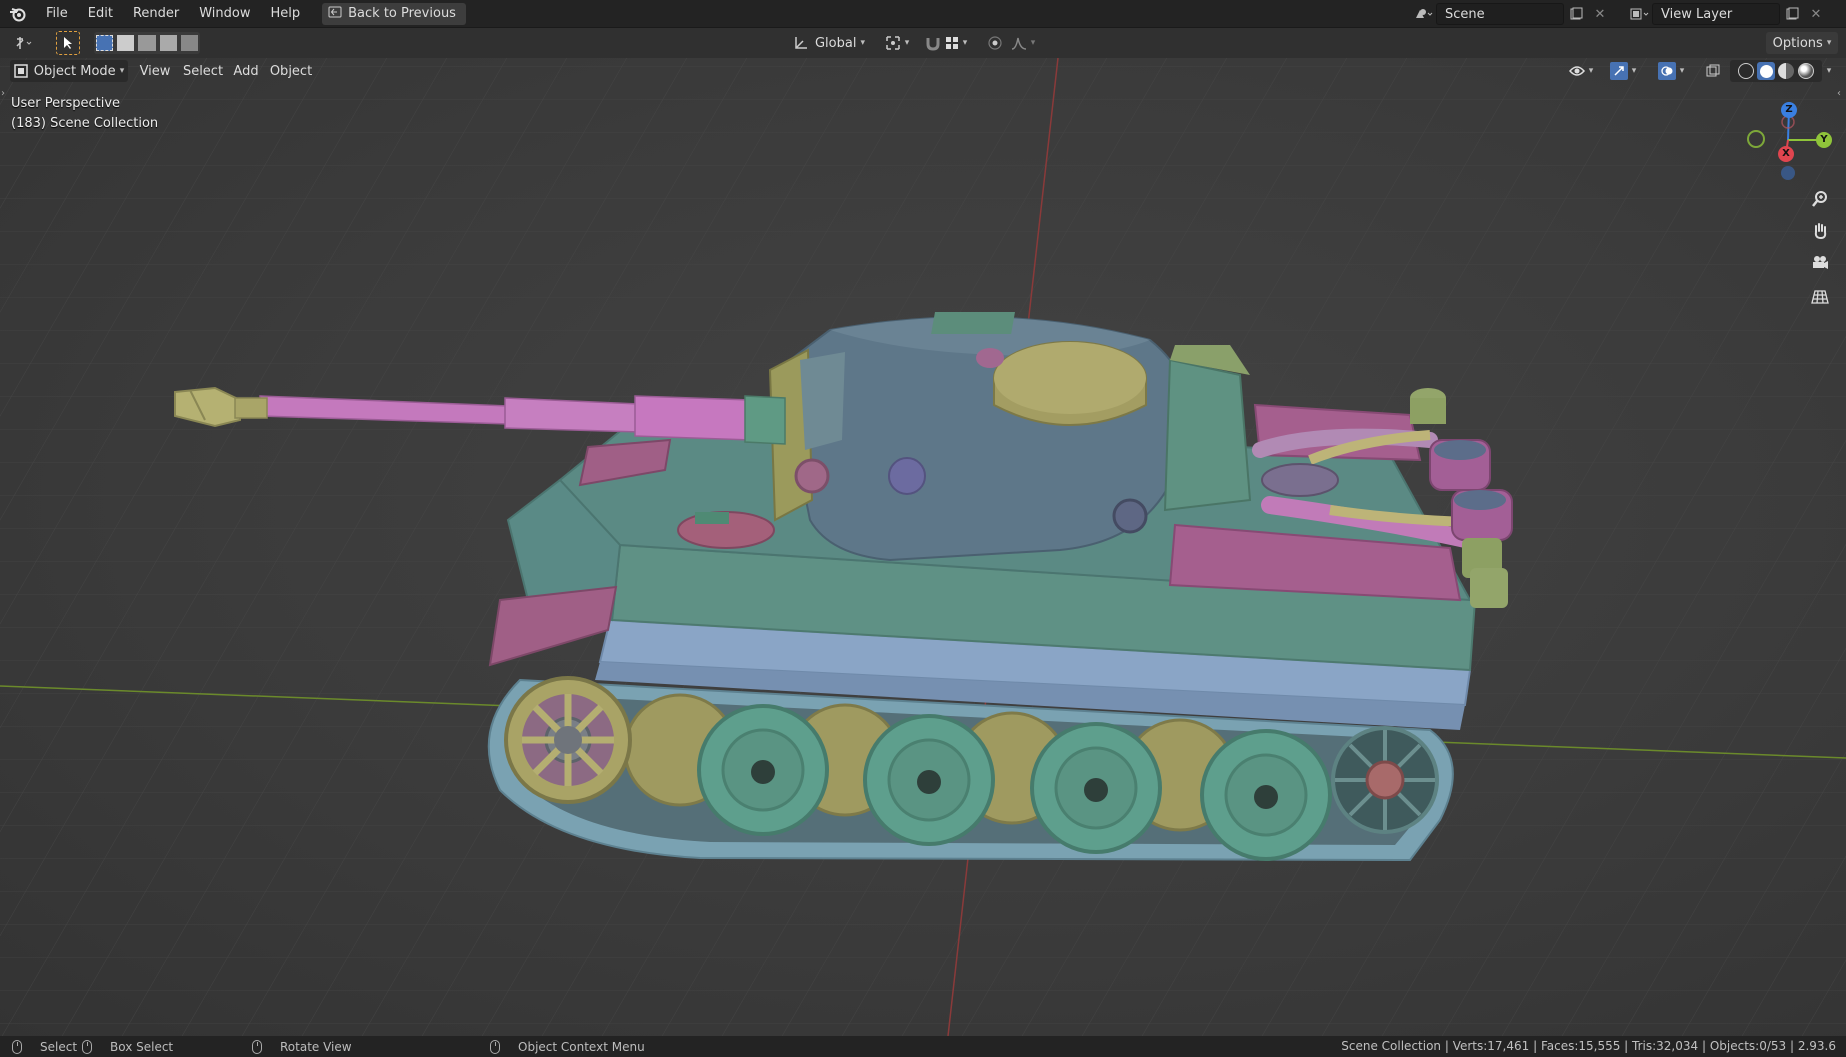 The width and height of the screenshot is (1846, 1057). I want to click on snapping-toggle: ▾, so click(946, 43).